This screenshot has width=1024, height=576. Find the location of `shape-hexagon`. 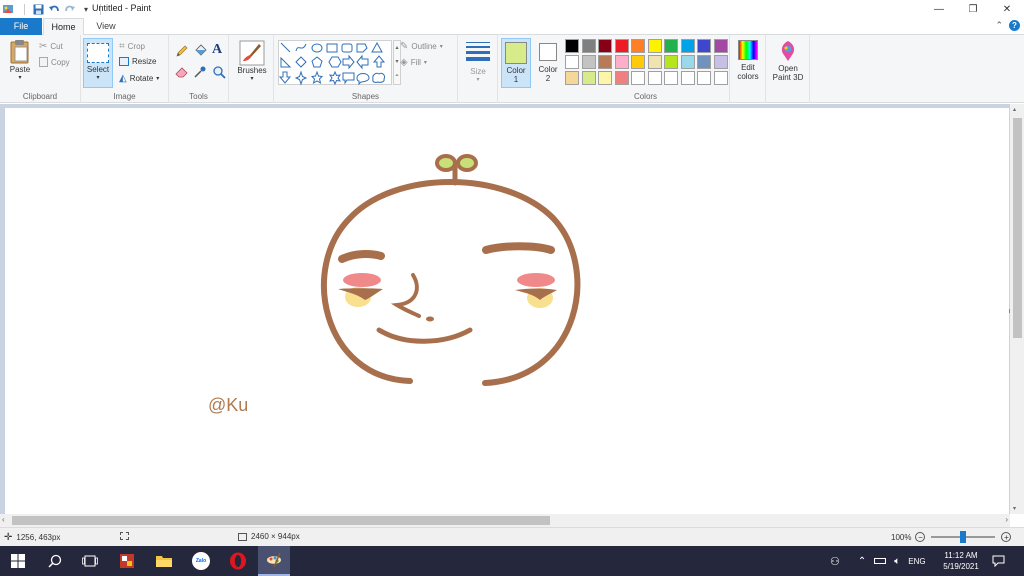

shape-hexagon is located at coordinates (335, 62).